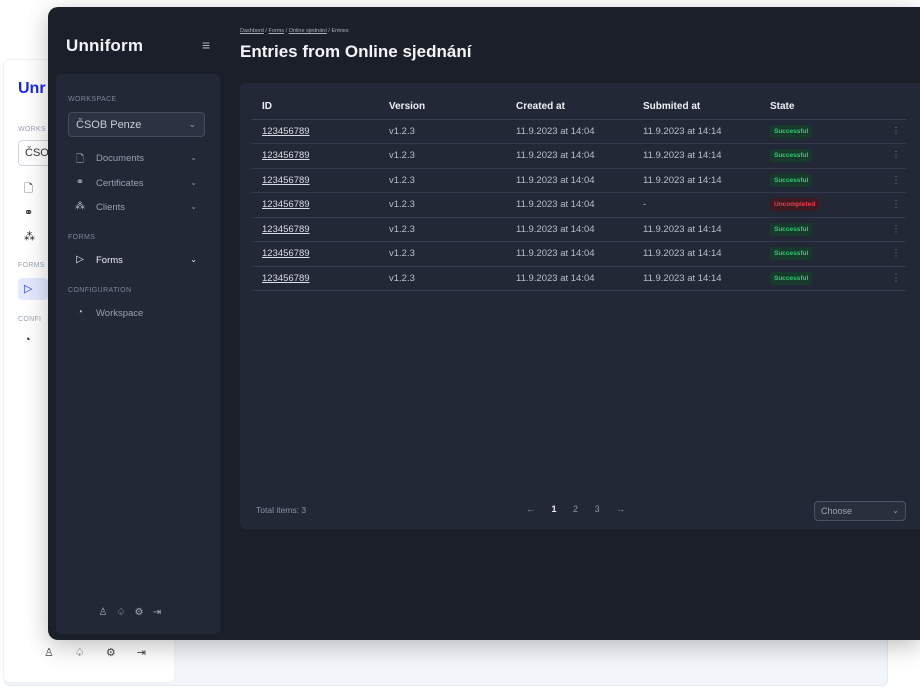 The height and width of the screenshot is (688, 920). Describe the element at coordinates (120, 158) in the screenshot. I see `sidebar-item-label: Documents` at that location.